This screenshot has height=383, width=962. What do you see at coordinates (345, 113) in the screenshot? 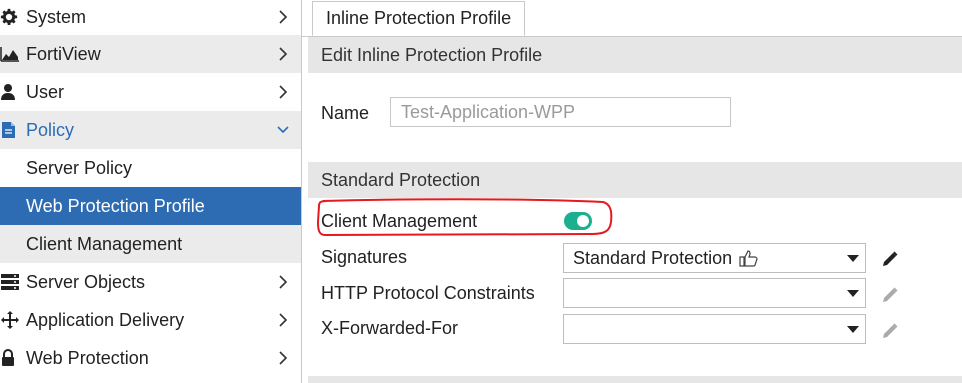
I see `name-label: Name` at bounding box center [345, 113].